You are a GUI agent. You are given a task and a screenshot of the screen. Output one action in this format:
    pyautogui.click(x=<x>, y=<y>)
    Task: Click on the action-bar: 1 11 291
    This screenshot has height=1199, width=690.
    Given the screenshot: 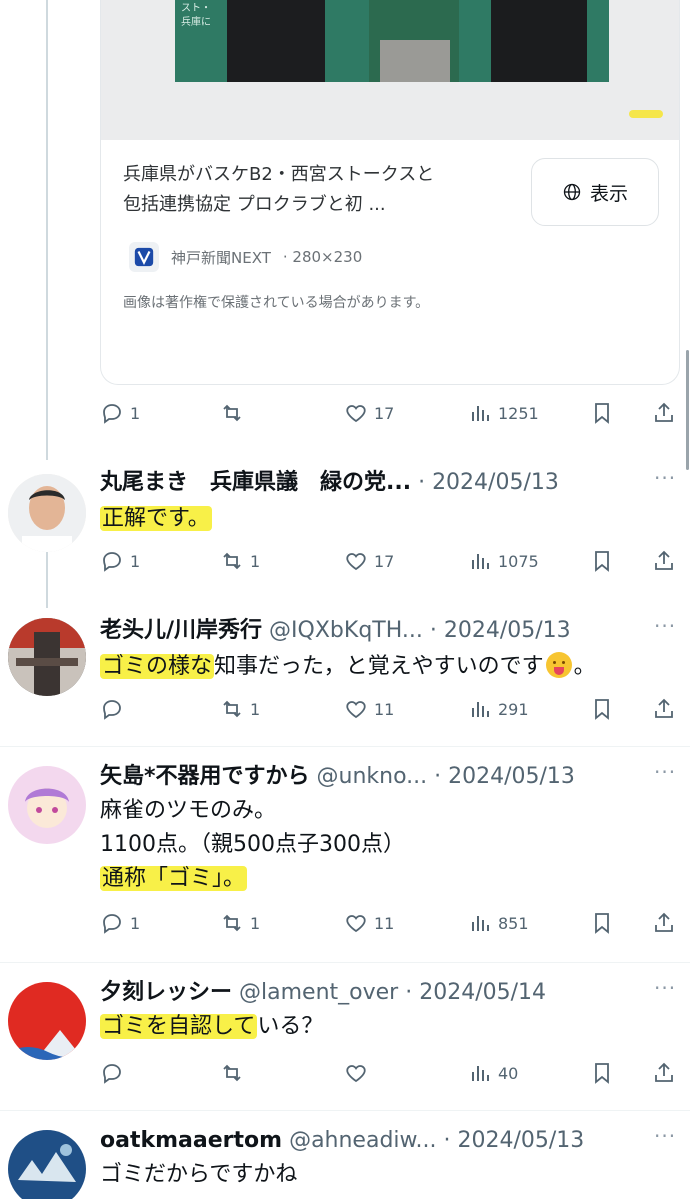 What is the action you would take?
    pyautogui.click(x=390, y=709)
    